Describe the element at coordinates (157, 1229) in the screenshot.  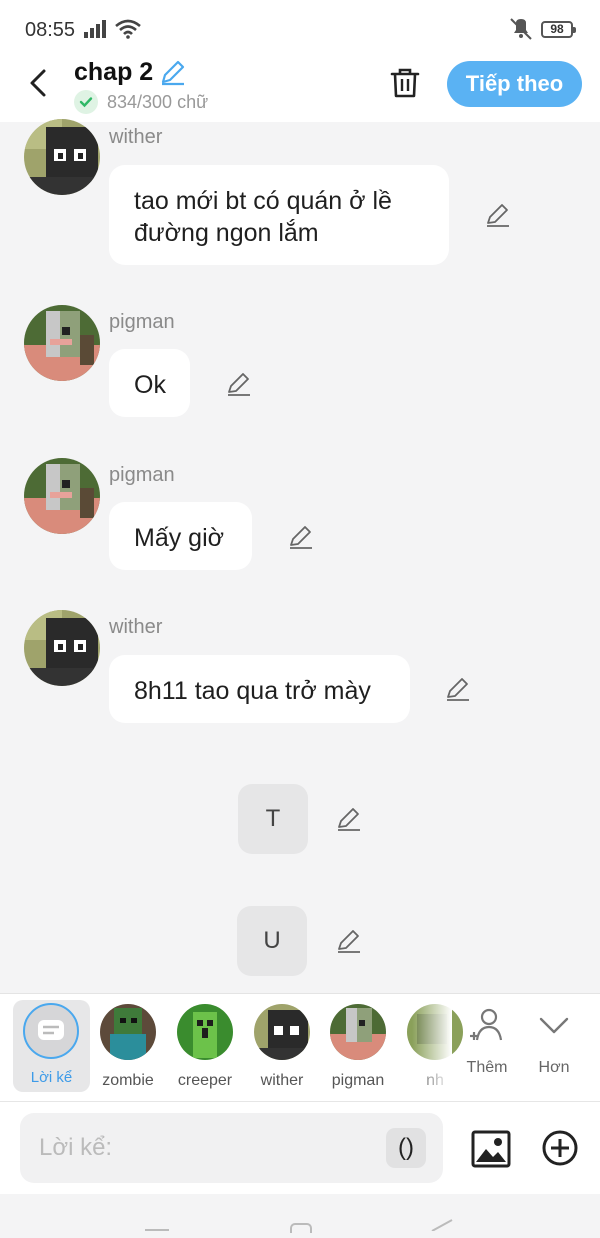
I see `menu-nav-icon` at that location.